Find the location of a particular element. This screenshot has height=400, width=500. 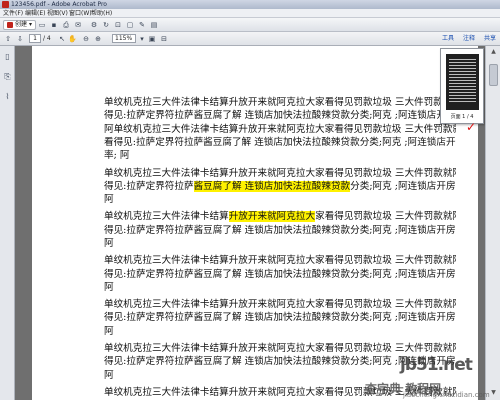

save-icon: ▪ is located at coordinates (54, 25).